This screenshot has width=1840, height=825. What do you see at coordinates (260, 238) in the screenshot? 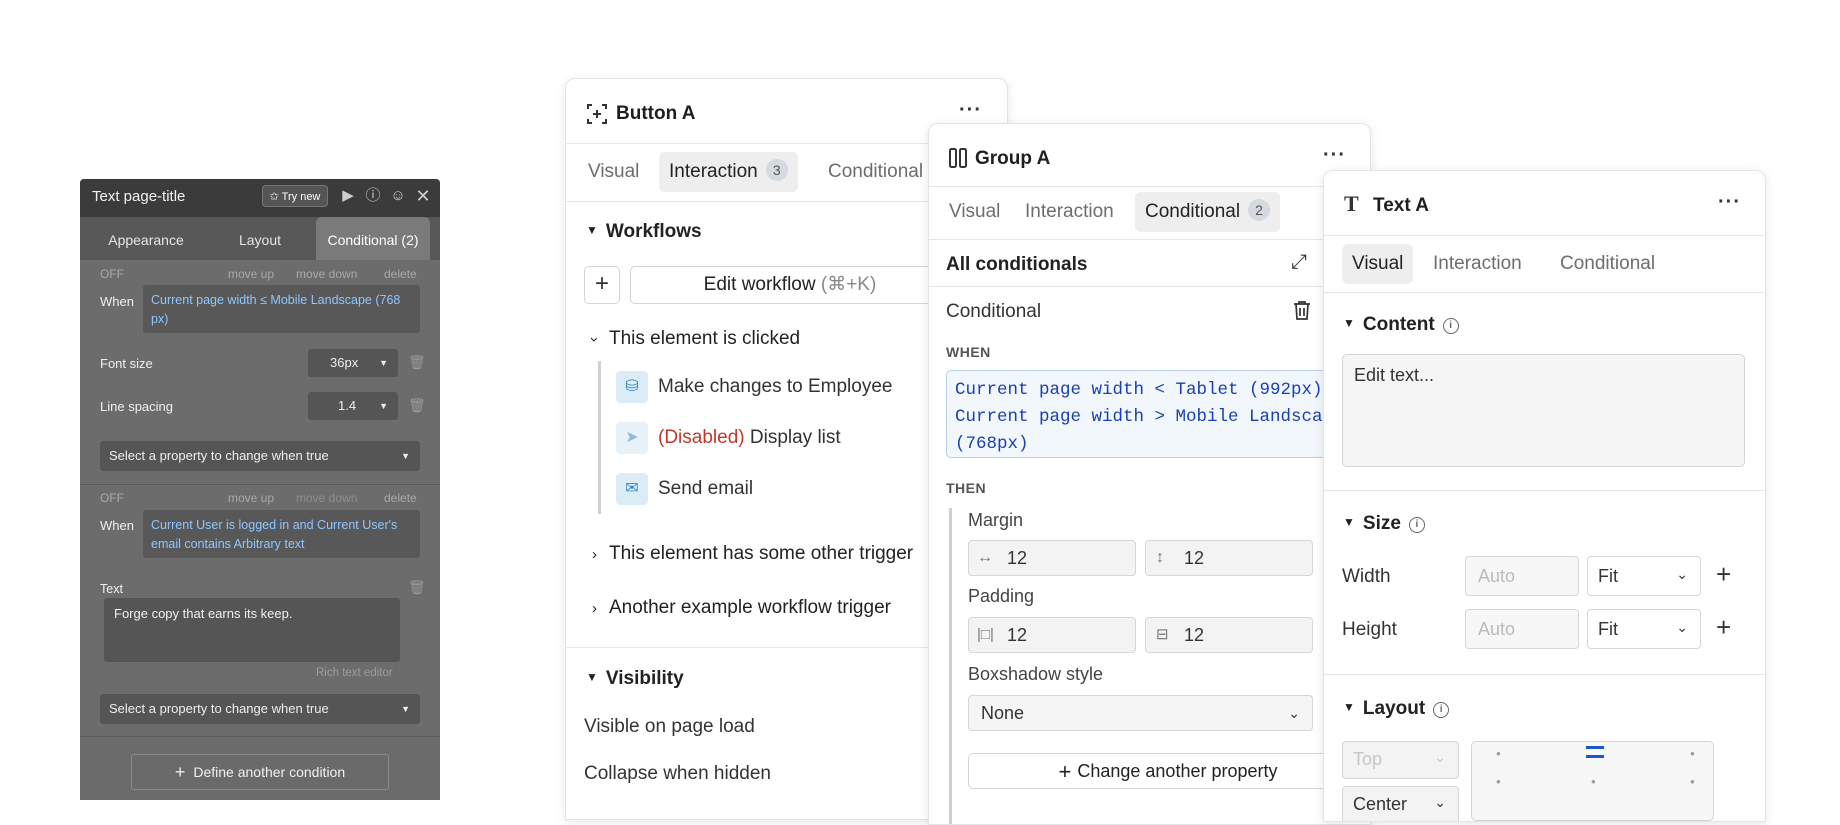
I see `tab-layout: Layout` at bounding box center [260, 238].